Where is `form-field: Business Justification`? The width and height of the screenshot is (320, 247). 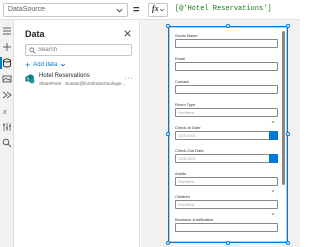
form-field: Business Justification is located at coordinates (226, 224).